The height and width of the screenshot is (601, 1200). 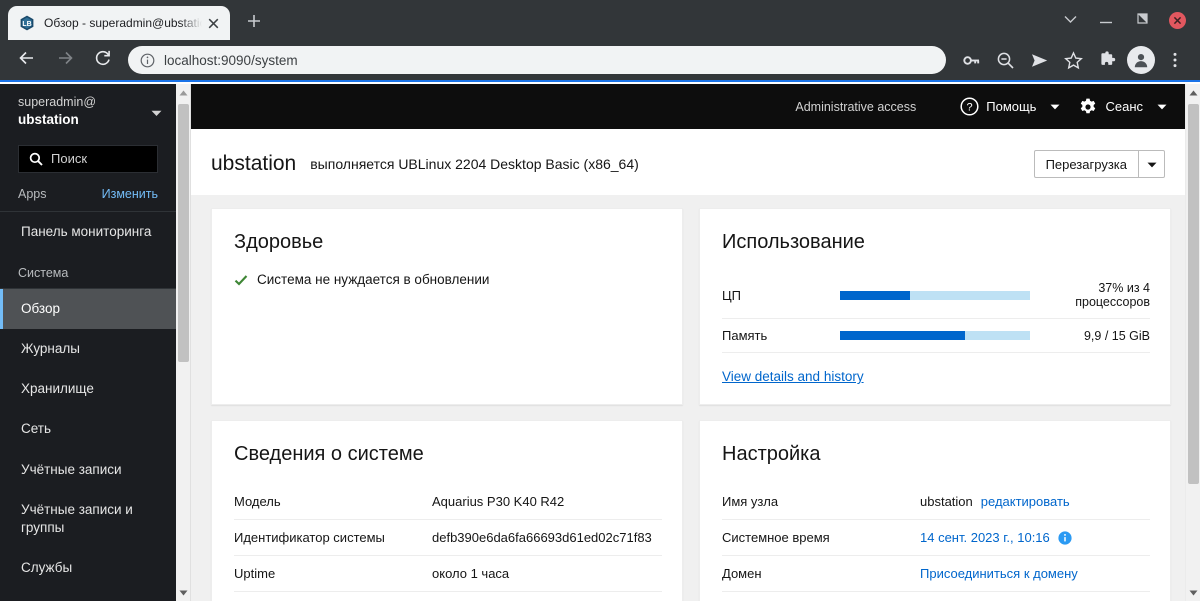 I want to click on sidebar-apps-label: Apps, so click(x=32, y=193).